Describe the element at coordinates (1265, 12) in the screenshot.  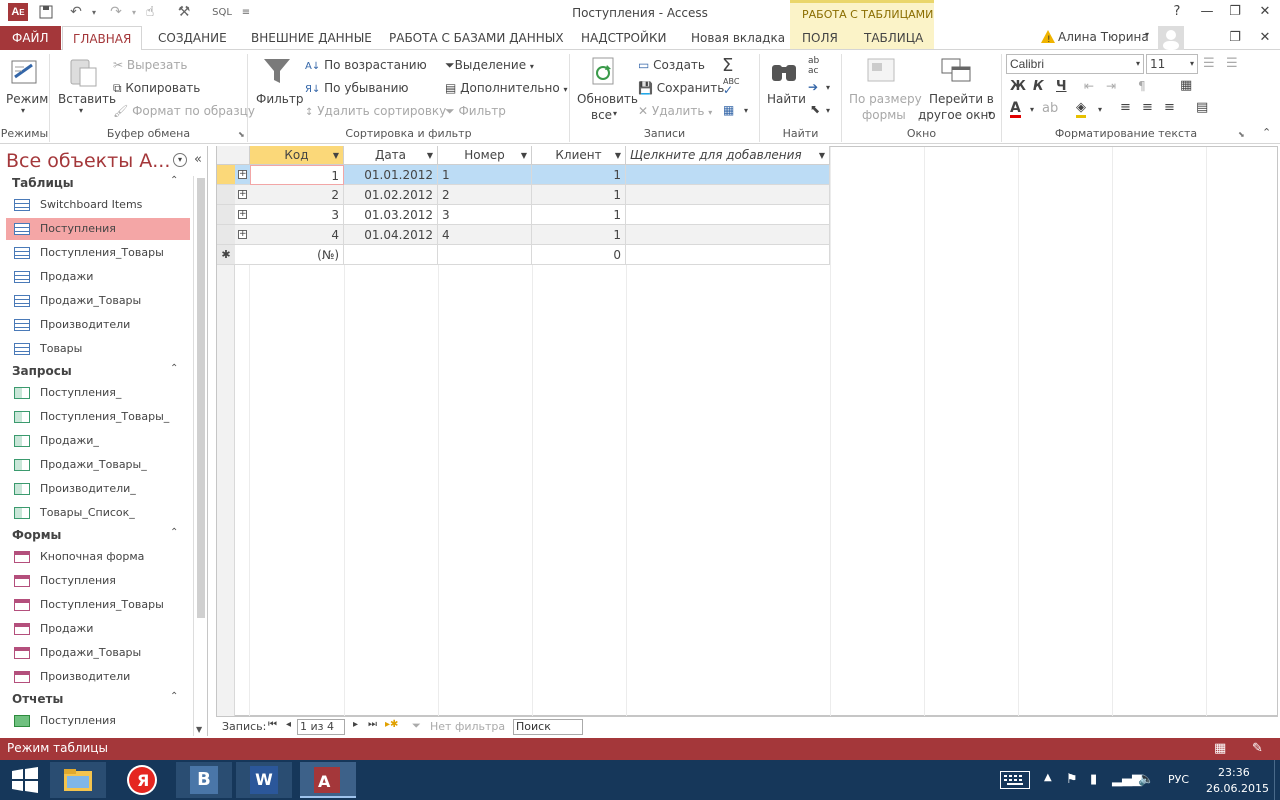
I see `close-icon: ✕` at that location.